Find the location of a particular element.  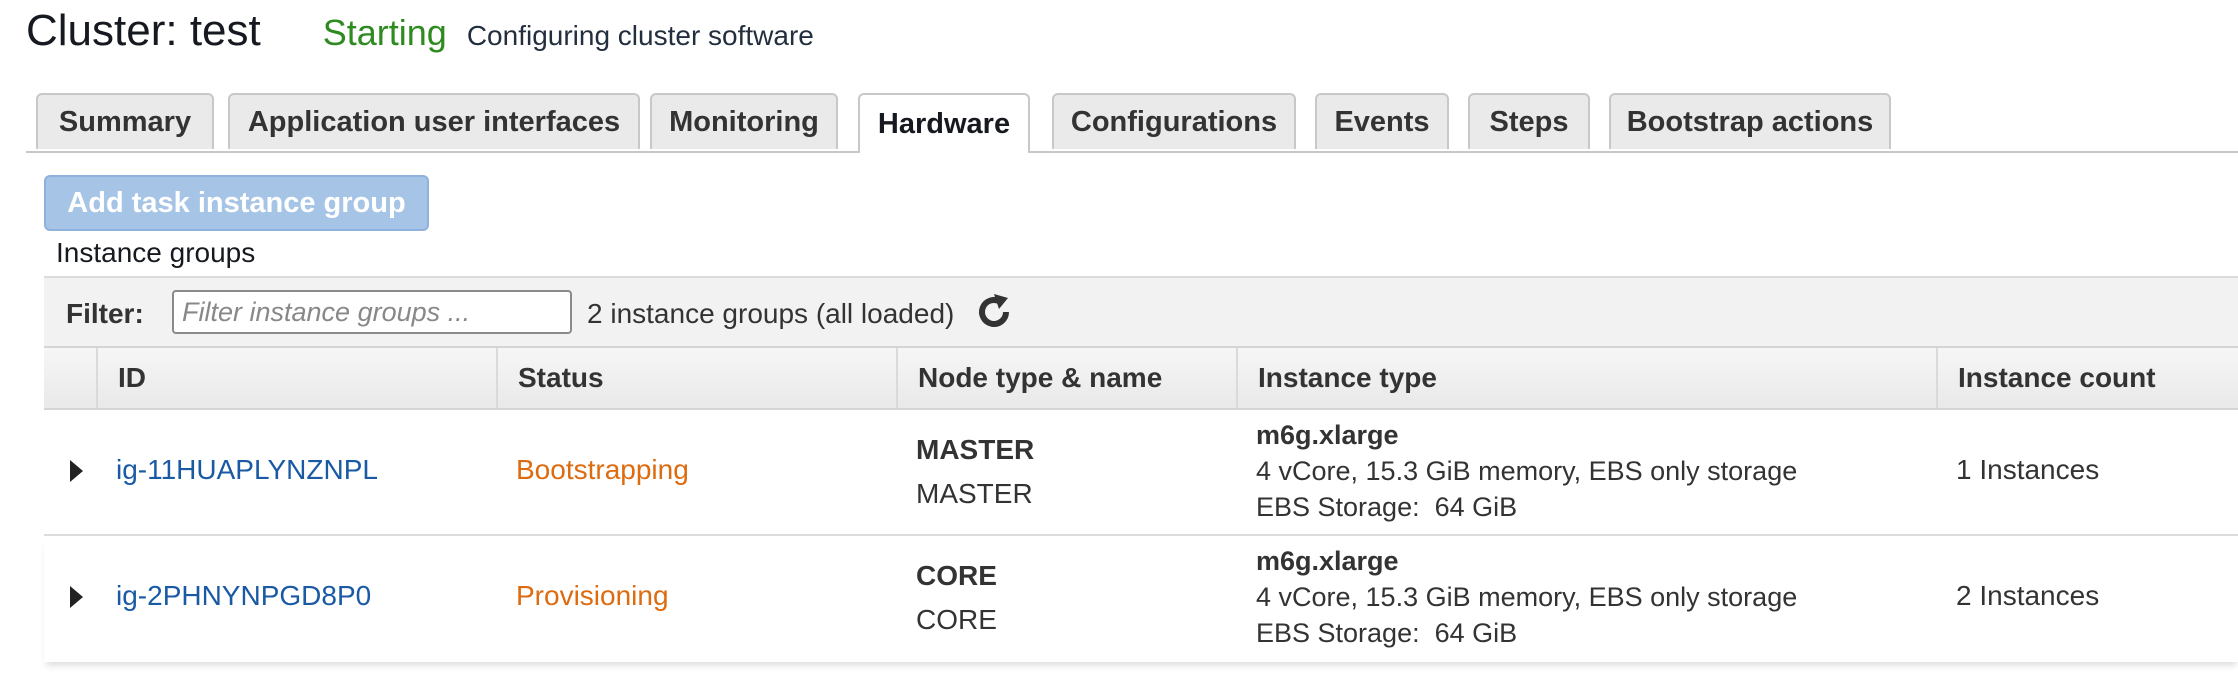

cluster-status: Starting is located at coordinates (384, 32).